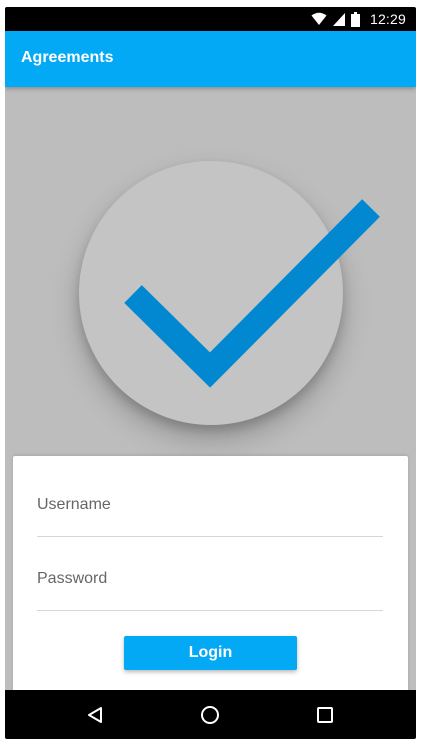 This screenshot has width=421, height=745. Describe the element at coordinates (355, 19) in the screenshot. I see `battery-icon` at that location.